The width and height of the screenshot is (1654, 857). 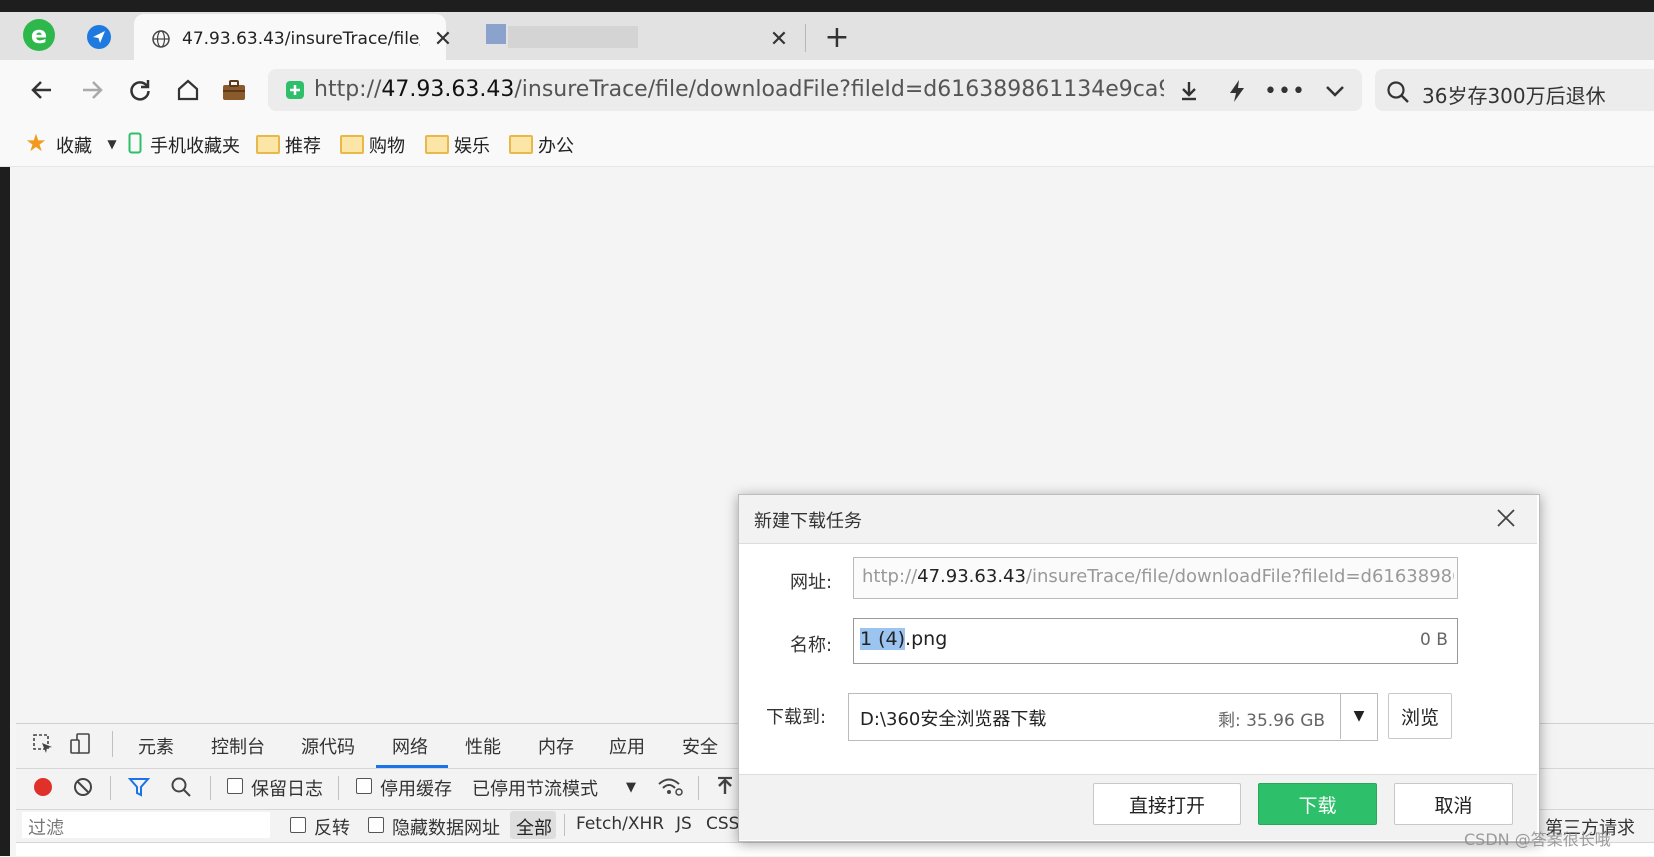 I want to click on destination-path: D:\360安全浏览器下载, so click(x=953, y=719).